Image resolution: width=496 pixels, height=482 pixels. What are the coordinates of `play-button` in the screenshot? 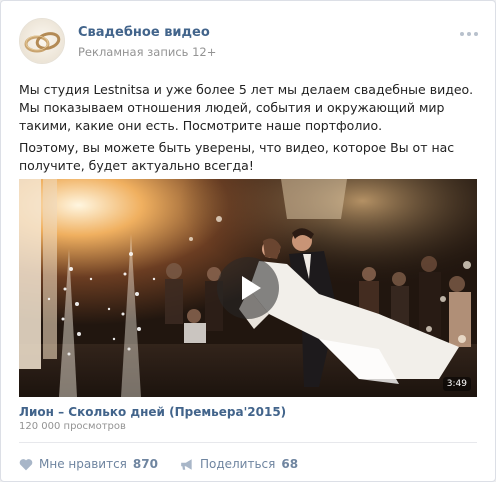 It's located at (248, 288).